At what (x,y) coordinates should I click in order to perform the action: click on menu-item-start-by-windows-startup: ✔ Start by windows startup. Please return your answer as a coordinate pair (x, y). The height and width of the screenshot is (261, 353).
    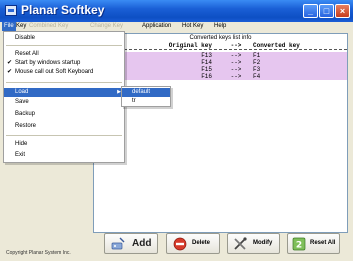
    Looking at the image, I should click on (64, 63).